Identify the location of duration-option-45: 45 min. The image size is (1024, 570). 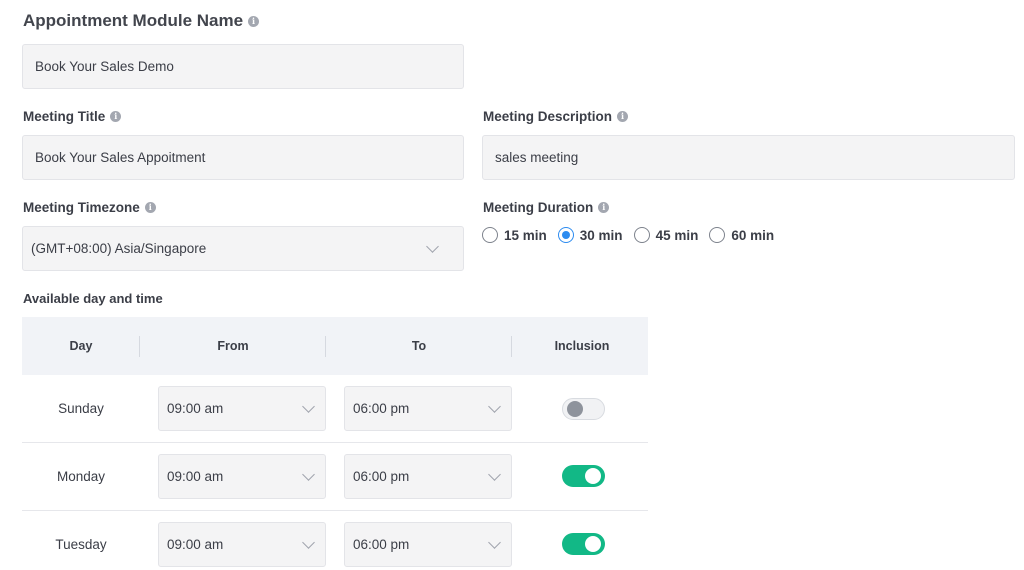
(666, 235).